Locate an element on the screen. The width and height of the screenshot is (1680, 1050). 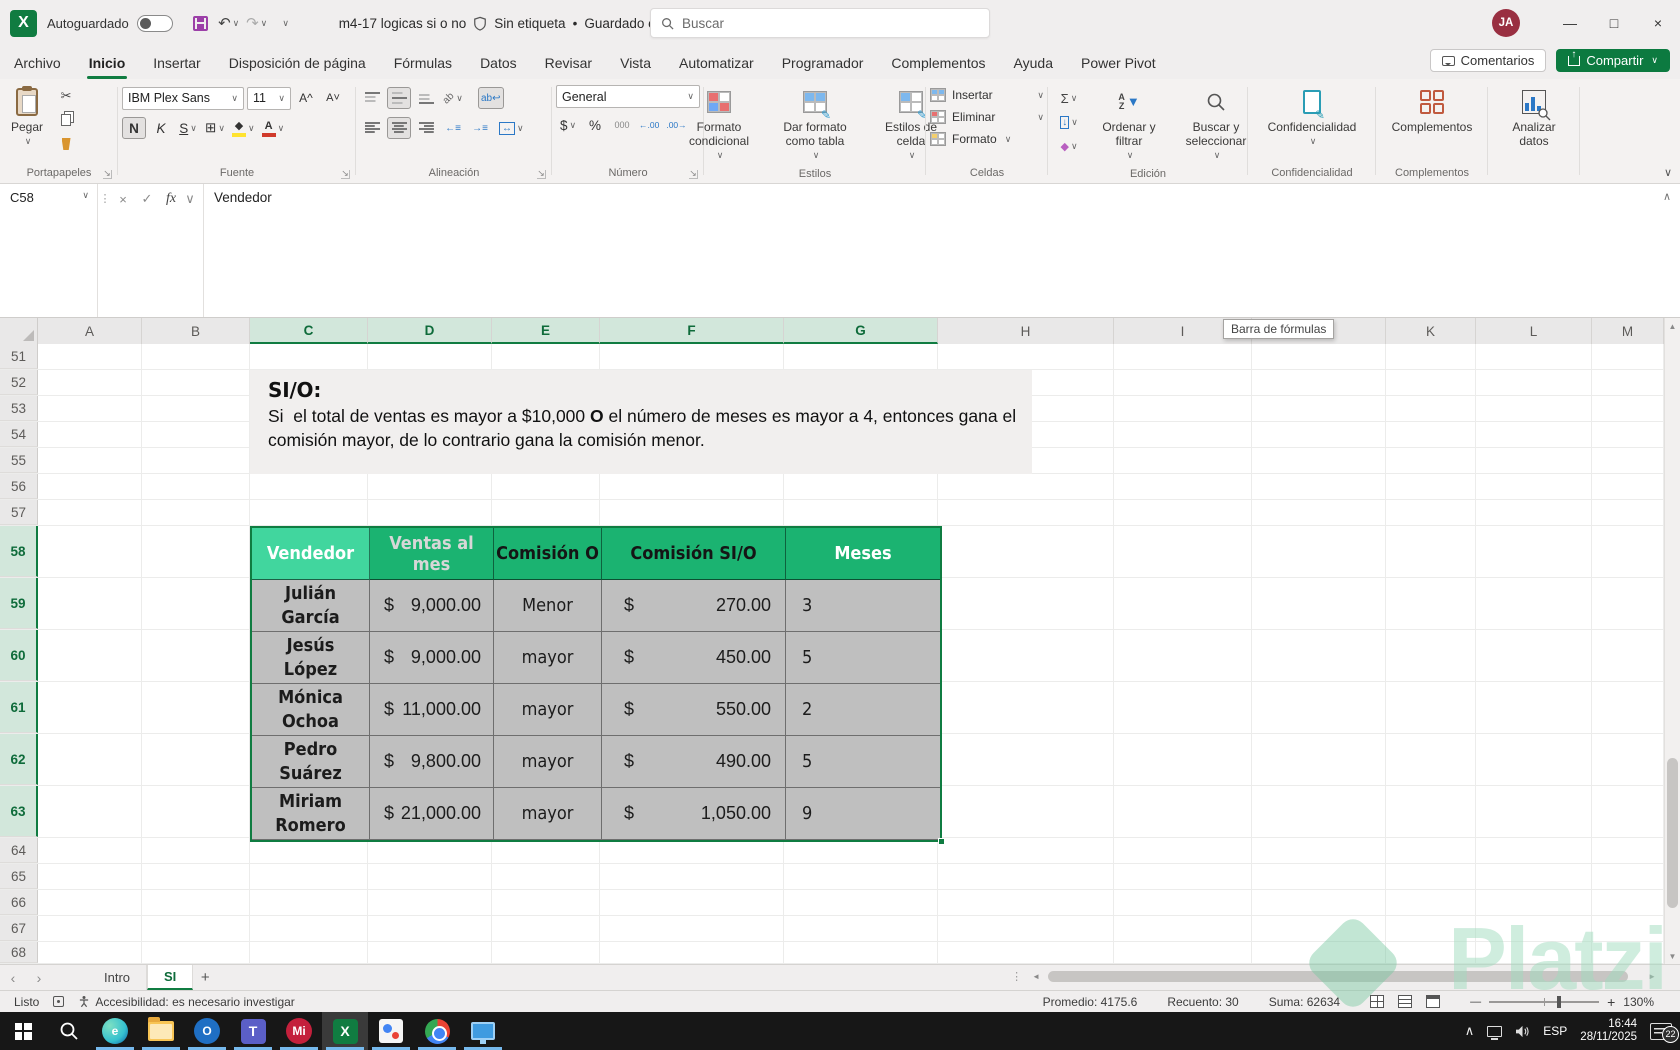
underline-button: S ∨ is located at coordinates (188, 128).